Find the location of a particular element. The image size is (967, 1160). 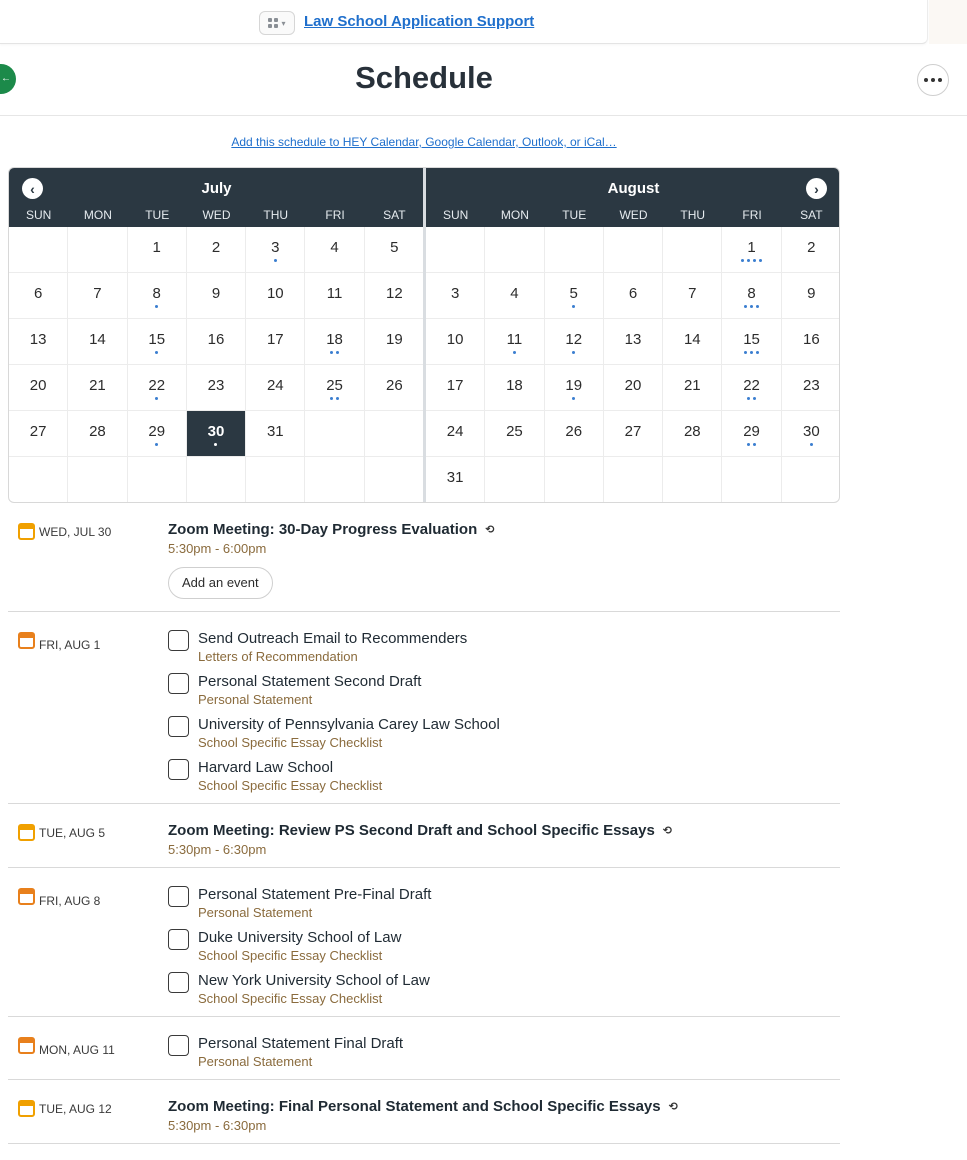

todo-title: Personal Statement Second Draft is located at coordinates (309, 681).